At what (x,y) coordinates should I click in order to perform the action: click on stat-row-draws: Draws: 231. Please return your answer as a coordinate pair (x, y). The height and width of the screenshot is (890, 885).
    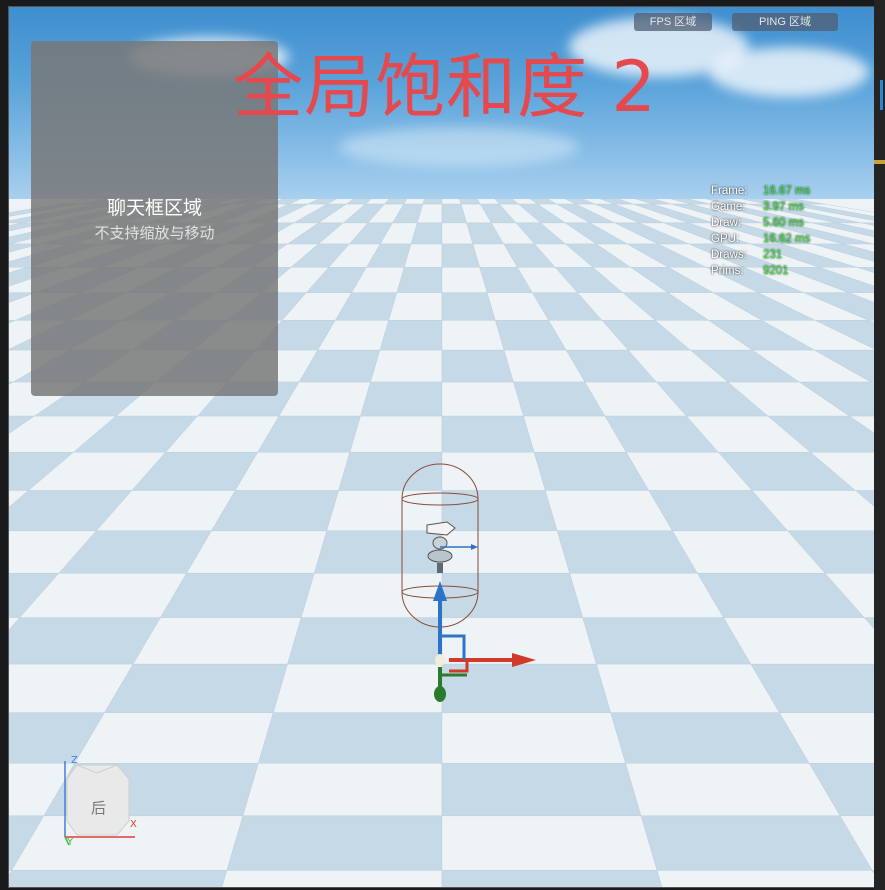
    Looking at the image, I should click on (760, 255).